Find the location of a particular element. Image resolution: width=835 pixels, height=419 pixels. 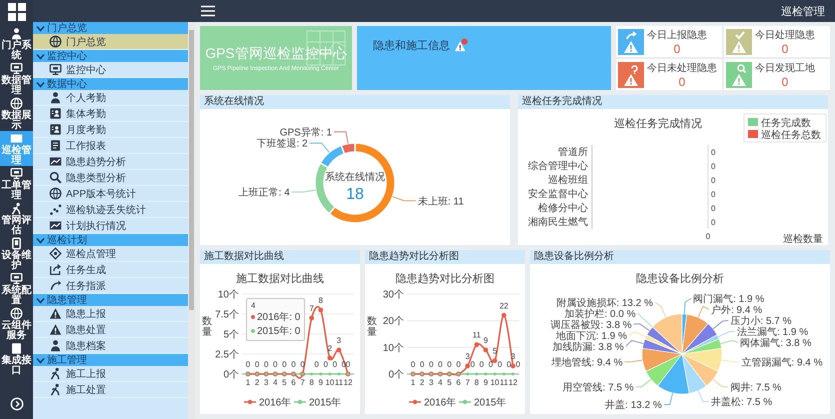

menu-item: 巡检轨迹丢失统计 is located at coordinates (110, 210).